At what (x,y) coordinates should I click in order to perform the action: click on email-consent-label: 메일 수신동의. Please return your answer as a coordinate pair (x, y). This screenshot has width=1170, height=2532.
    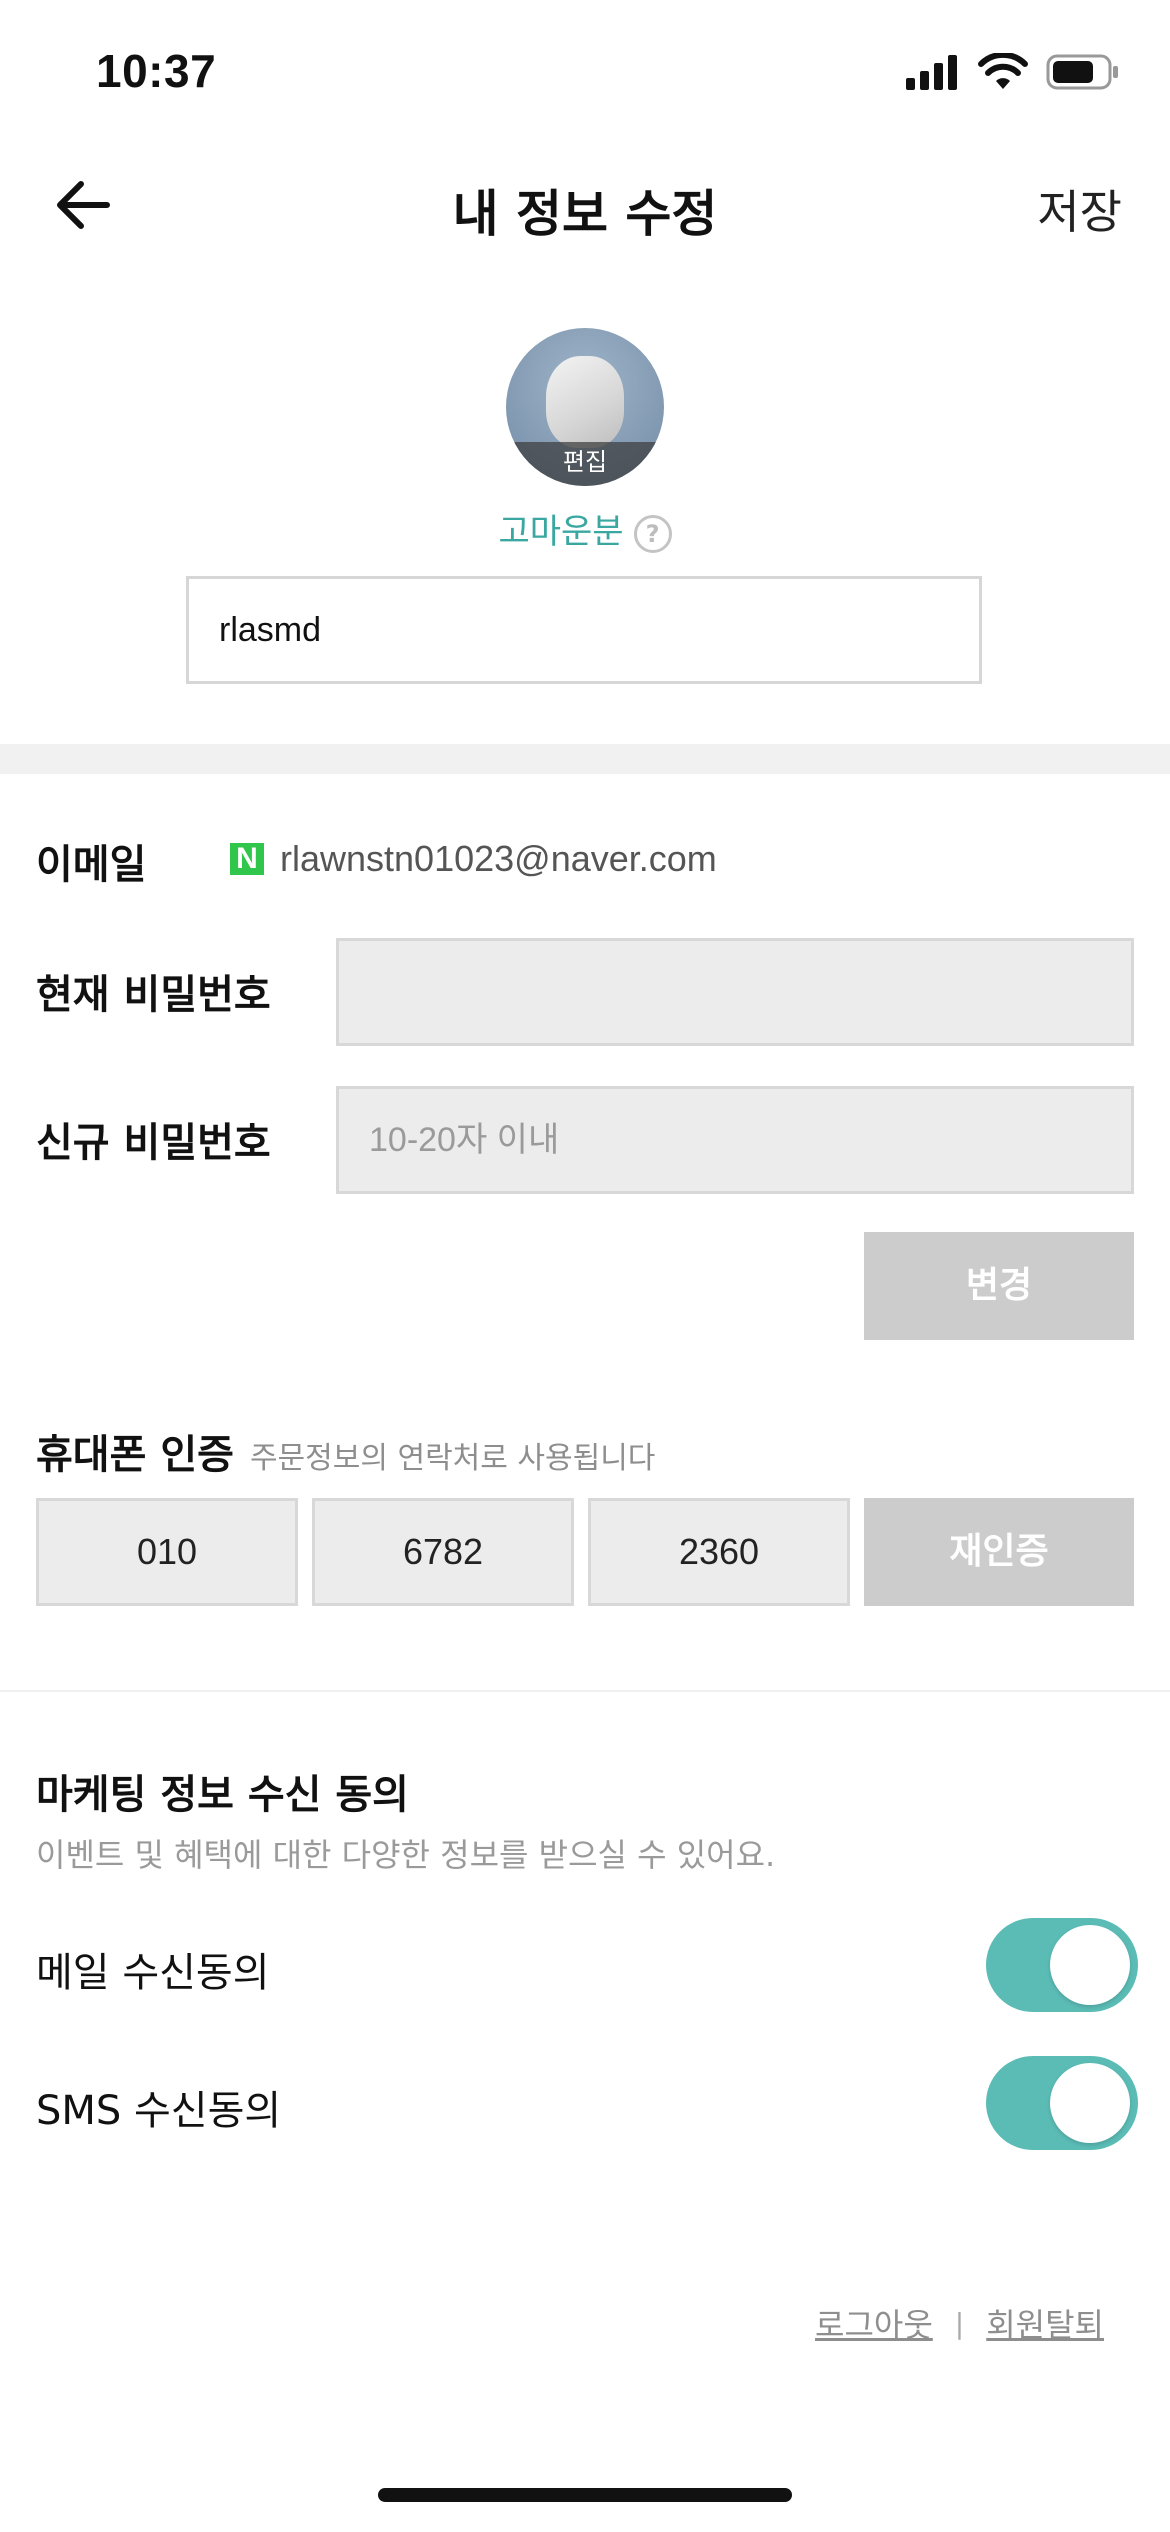
    Looking at the image, I should click on (153, 1973).